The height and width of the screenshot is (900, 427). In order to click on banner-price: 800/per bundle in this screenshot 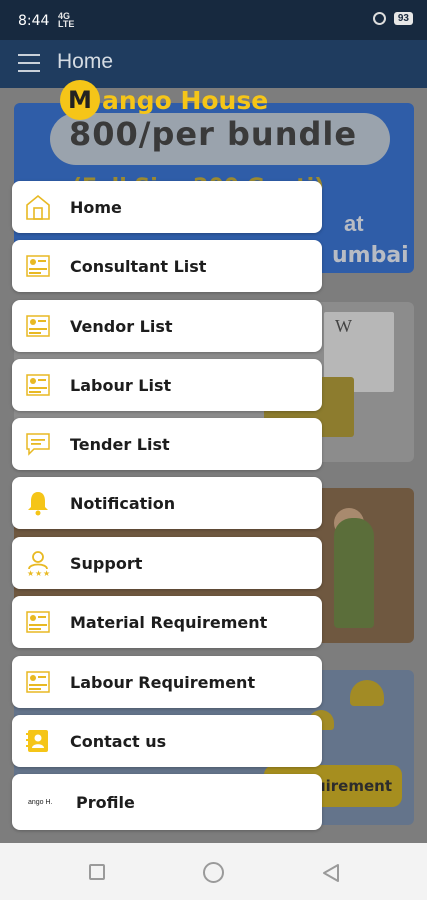, I will do `click(213, 134)`.